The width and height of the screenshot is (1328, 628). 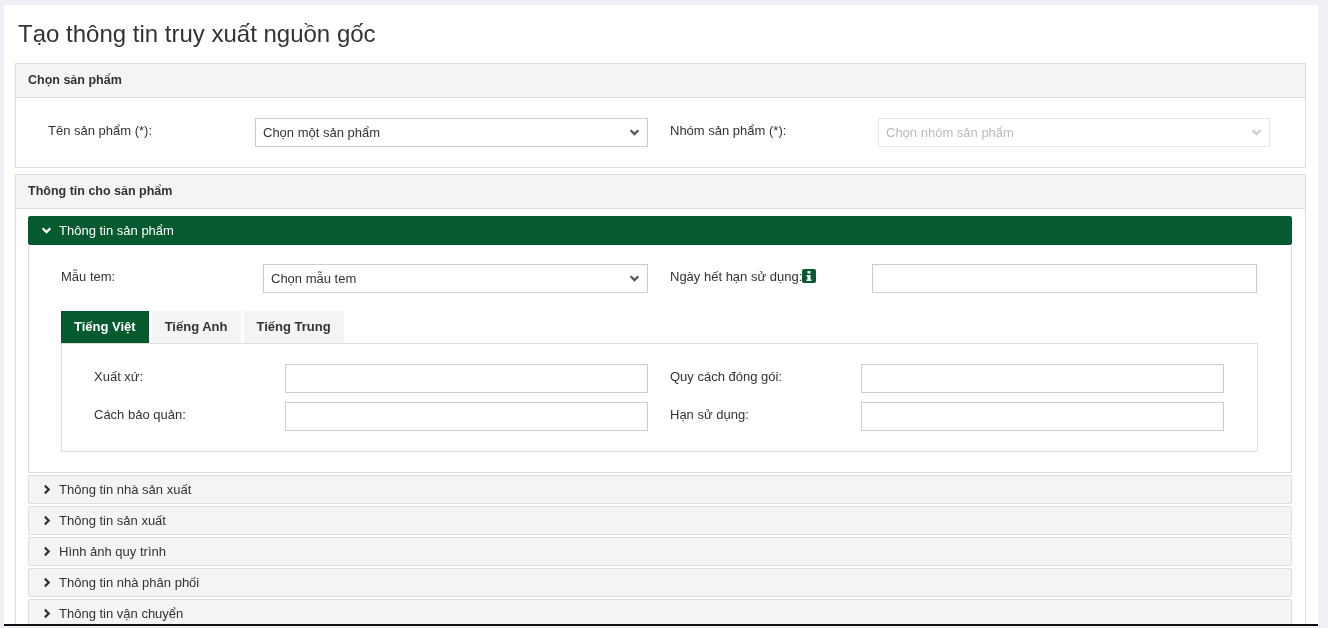 What do you see at coordinates (455, 278) in the screenshot?
I see `select-field: Chọn mẫu tem` at bounding box center [455, 278].